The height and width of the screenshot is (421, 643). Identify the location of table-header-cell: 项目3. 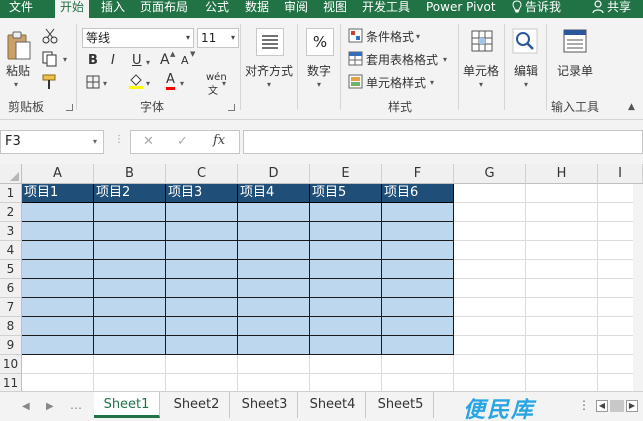
(202, 193).